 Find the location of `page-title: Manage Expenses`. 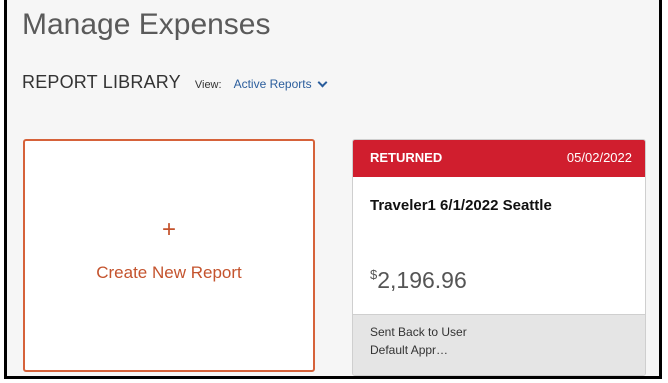

page-title: Manage Expenses is located at coordinates (146, 24).